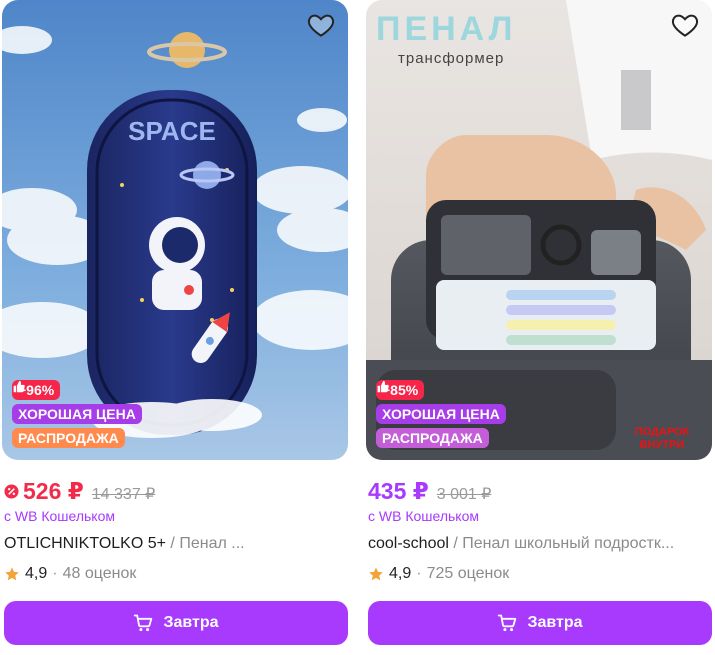 This screenshot has width=715, height=655. I want to click on wallet-discount-icon, so click(11, 491).